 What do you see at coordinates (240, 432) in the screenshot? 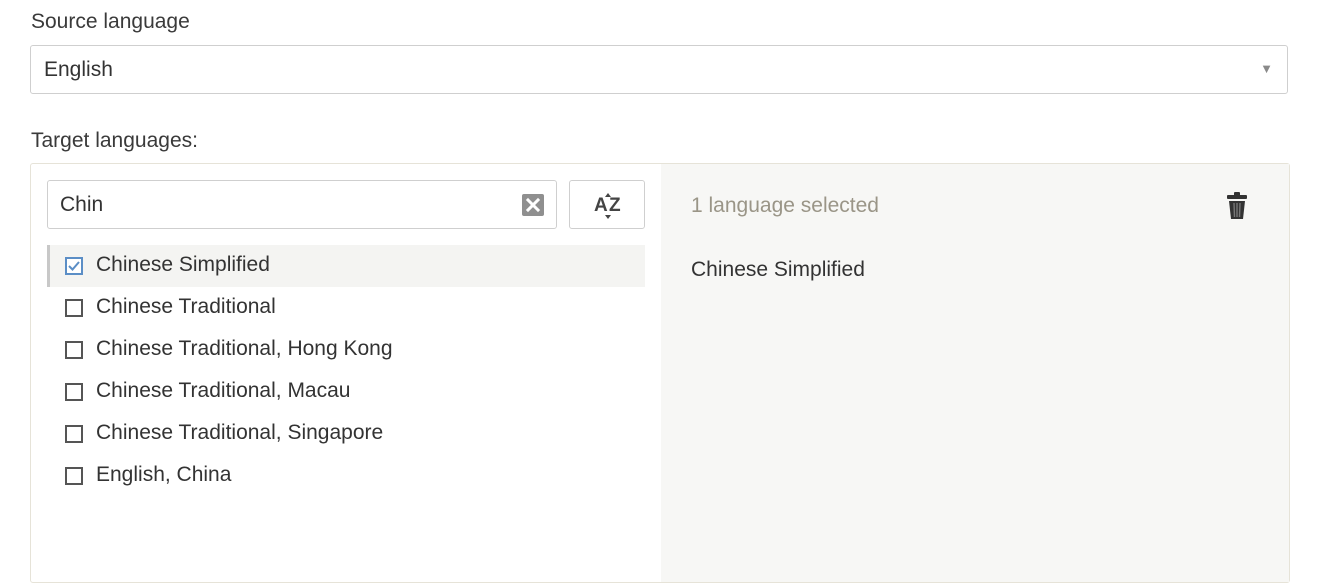
I see `language-option-label: Chinese Traditional, Singapore` at bounding box center [240, 432].